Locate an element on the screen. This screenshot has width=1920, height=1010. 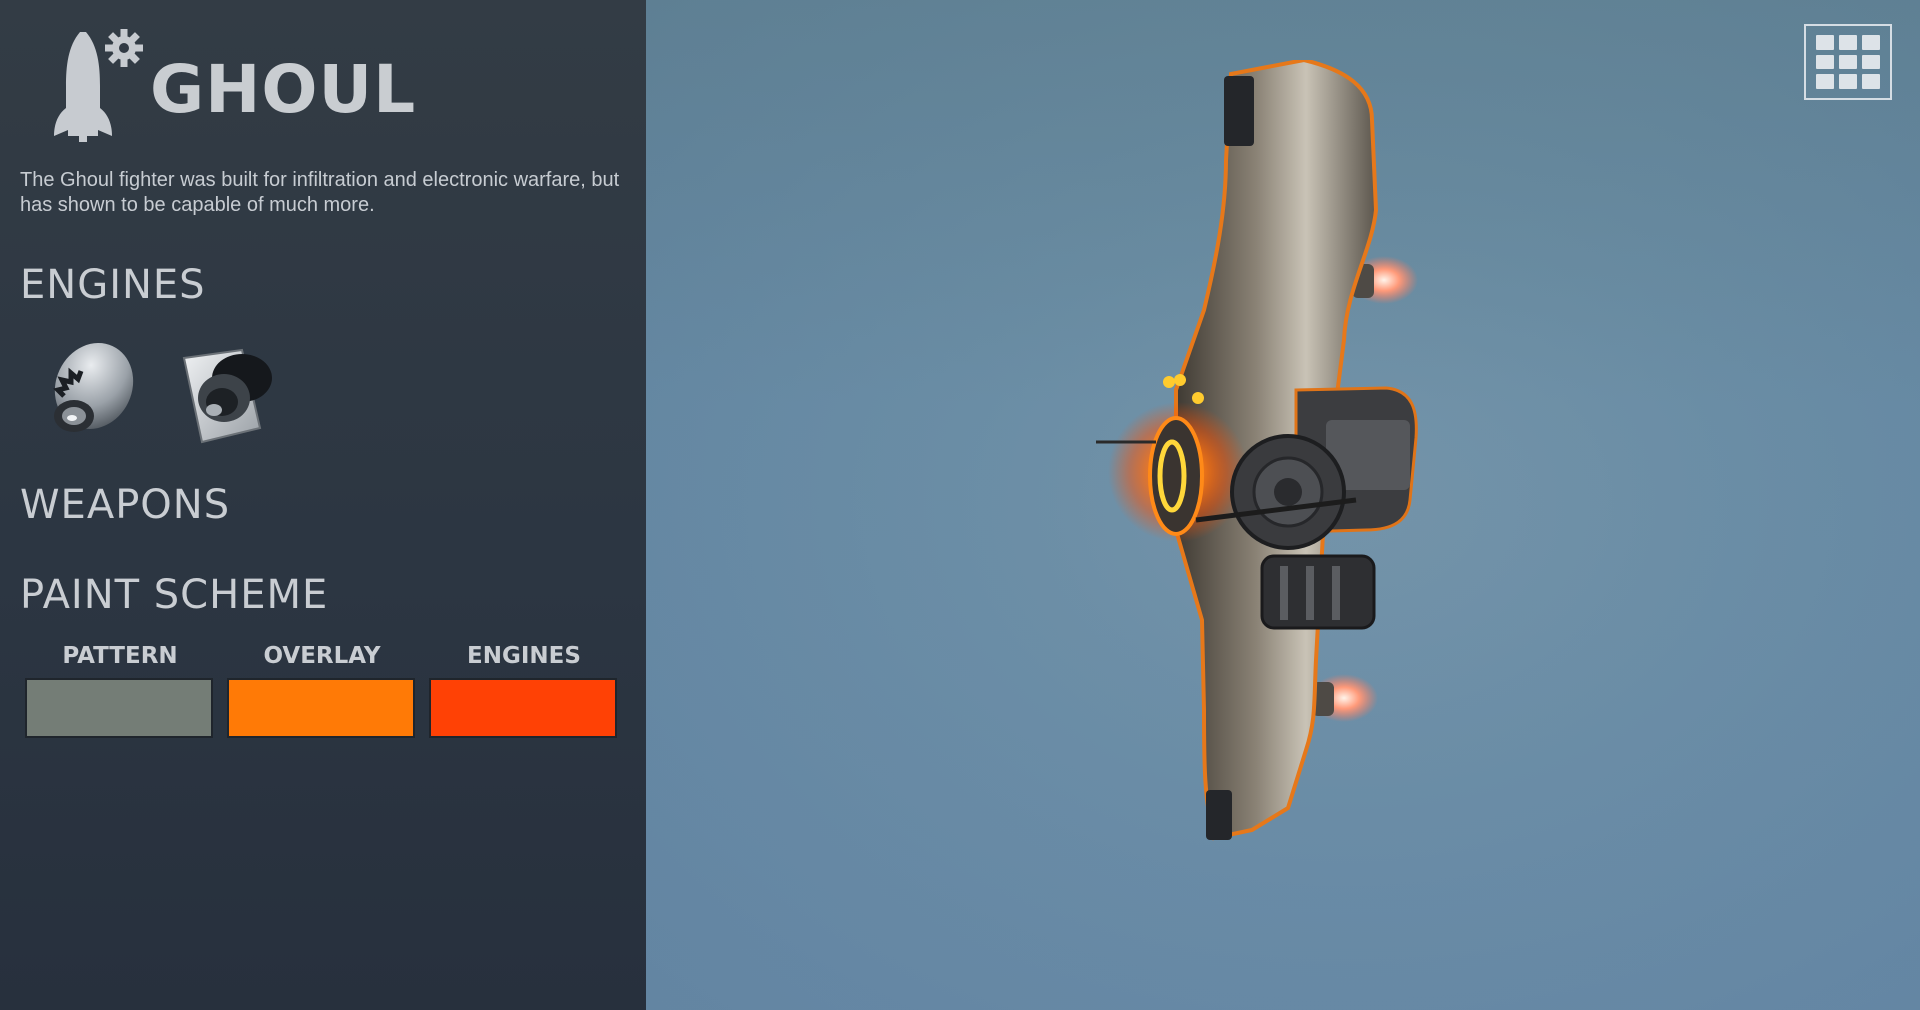
weapons-heading: WEAPONS is located at coordinates (125, 505).